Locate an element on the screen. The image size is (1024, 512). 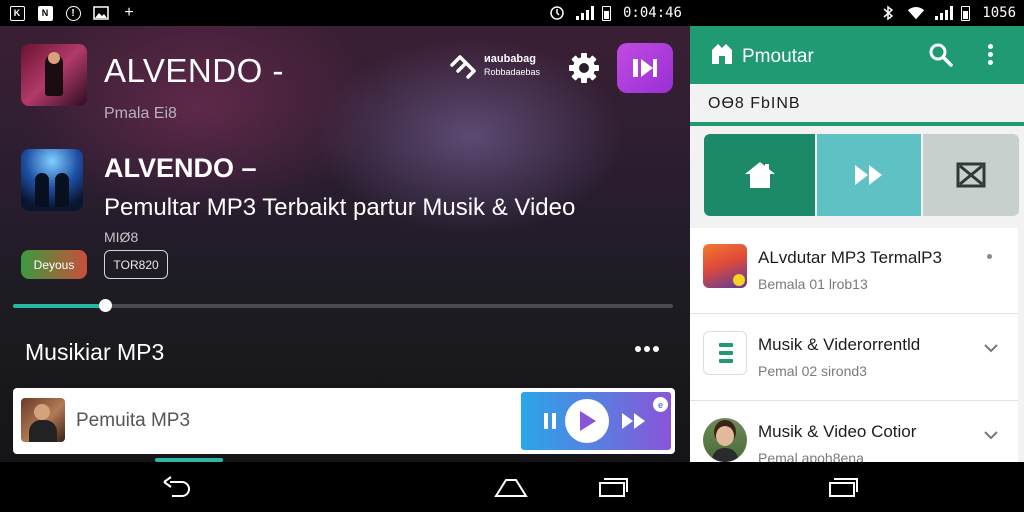
close-box-tile is located at coordinates (971, 175).